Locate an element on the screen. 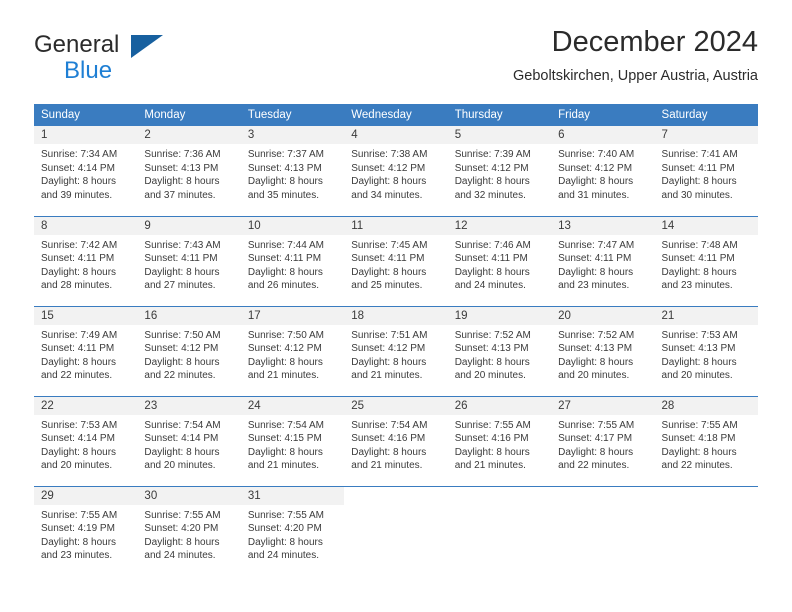  day-number: 13 is located at coordinates (603, 225).